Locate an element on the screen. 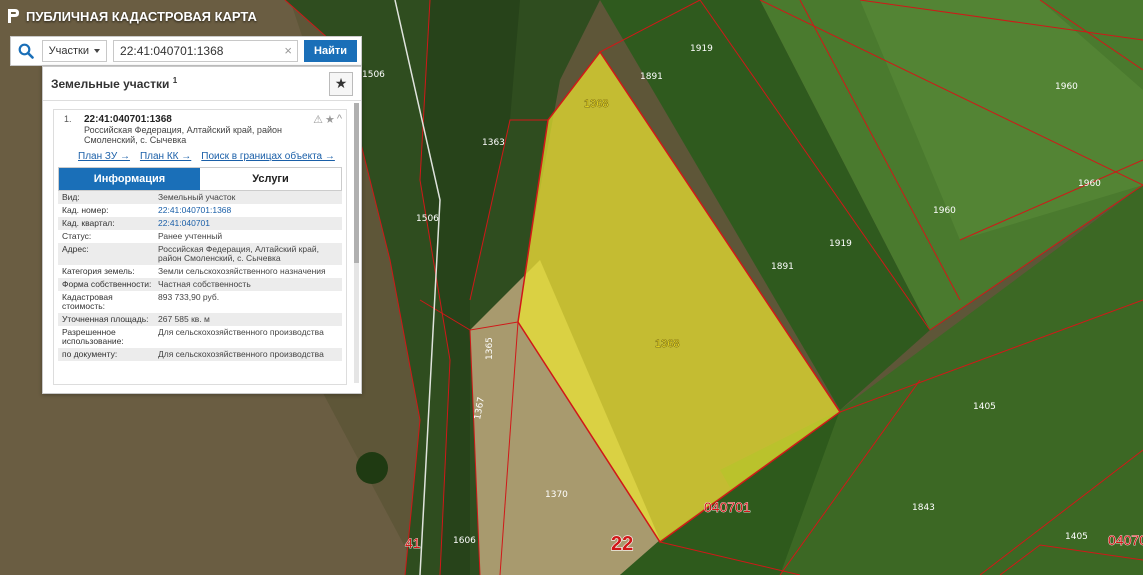 The width and height of the screenshot is (1143, 575). property-value: Частная собственность is located at coordinates (204, 284).